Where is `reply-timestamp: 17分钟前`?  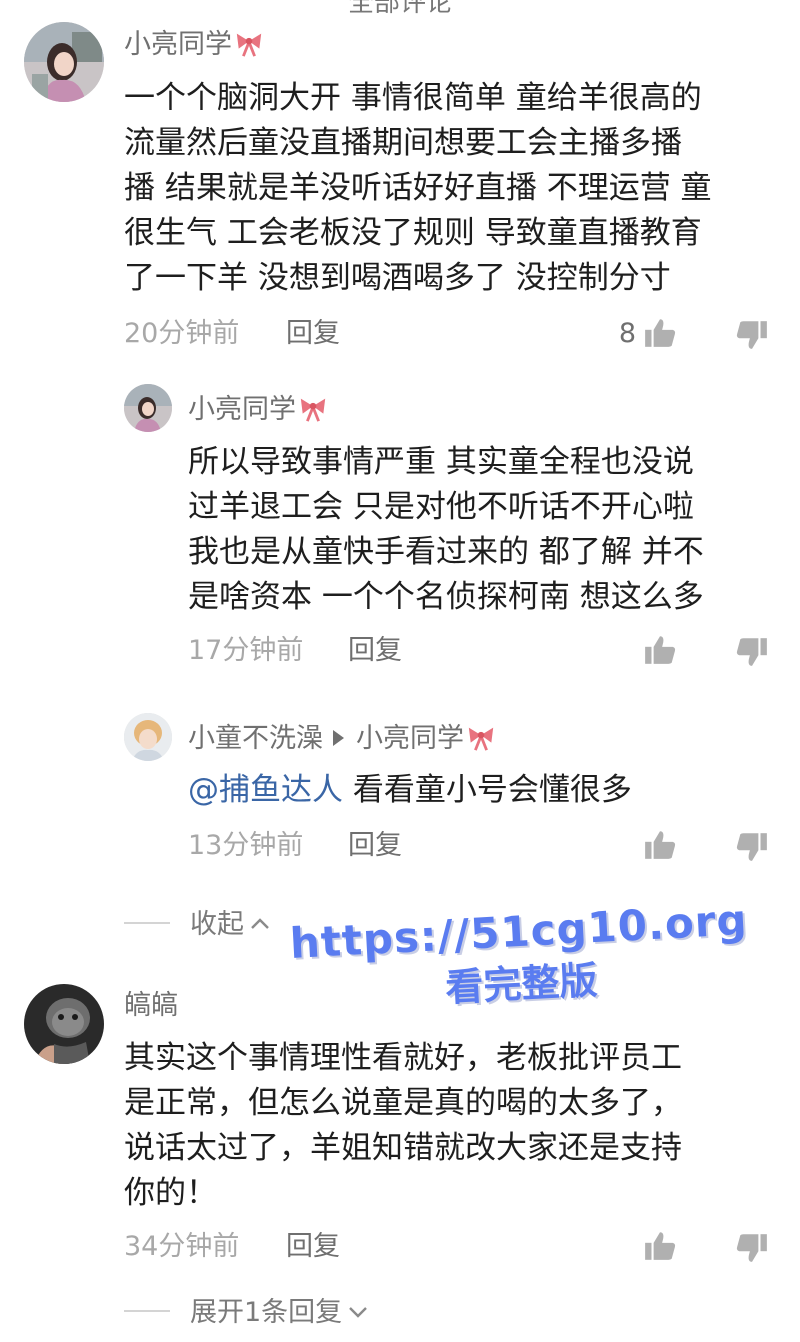 reply-timestamp: 17分钟前 is located at coordinates (246, 650).